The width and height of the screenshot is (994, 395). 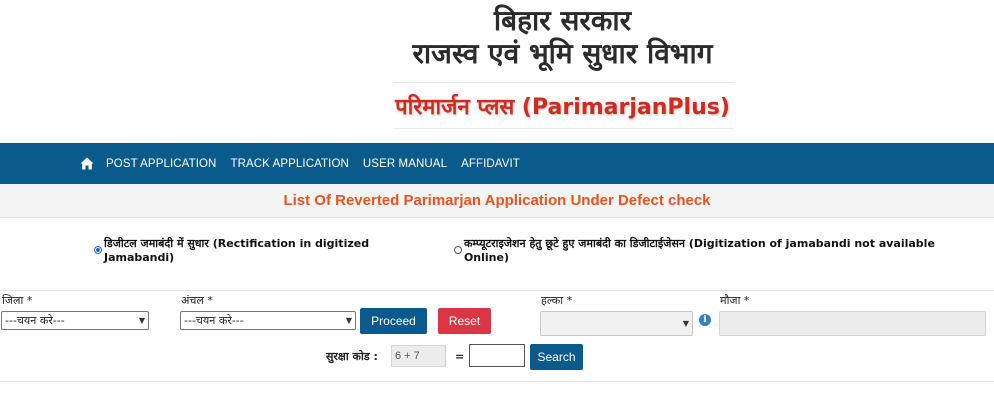 What do you see at coordinates (460, 356) in the screenshot?
I see `captcha-equals: =` at bounding box center [460, 356].